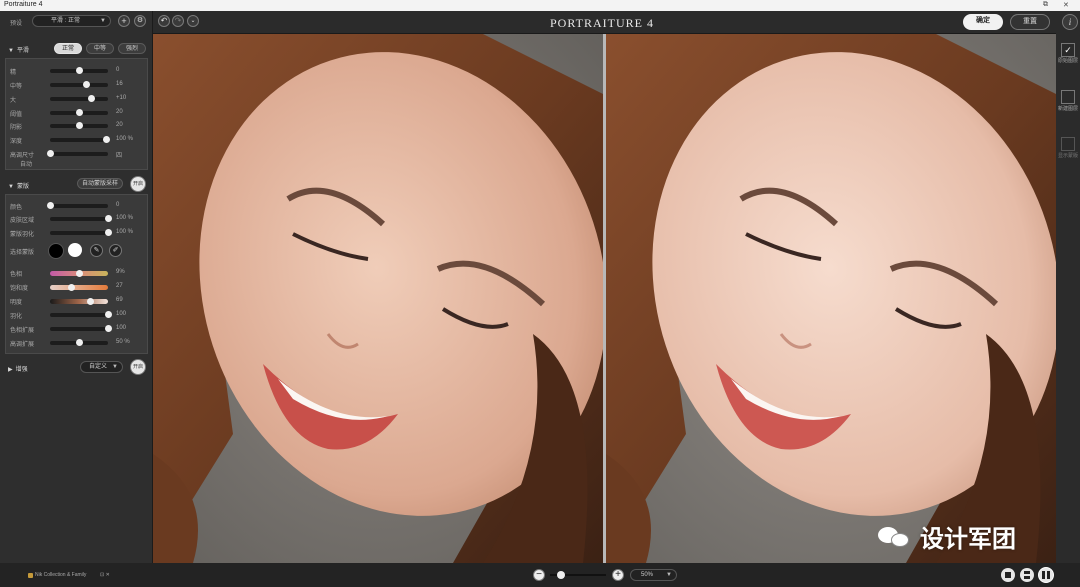 This screenshot has height=587, width=1080. I want to click on smoothing-0-label: 精, so click(13, 73).